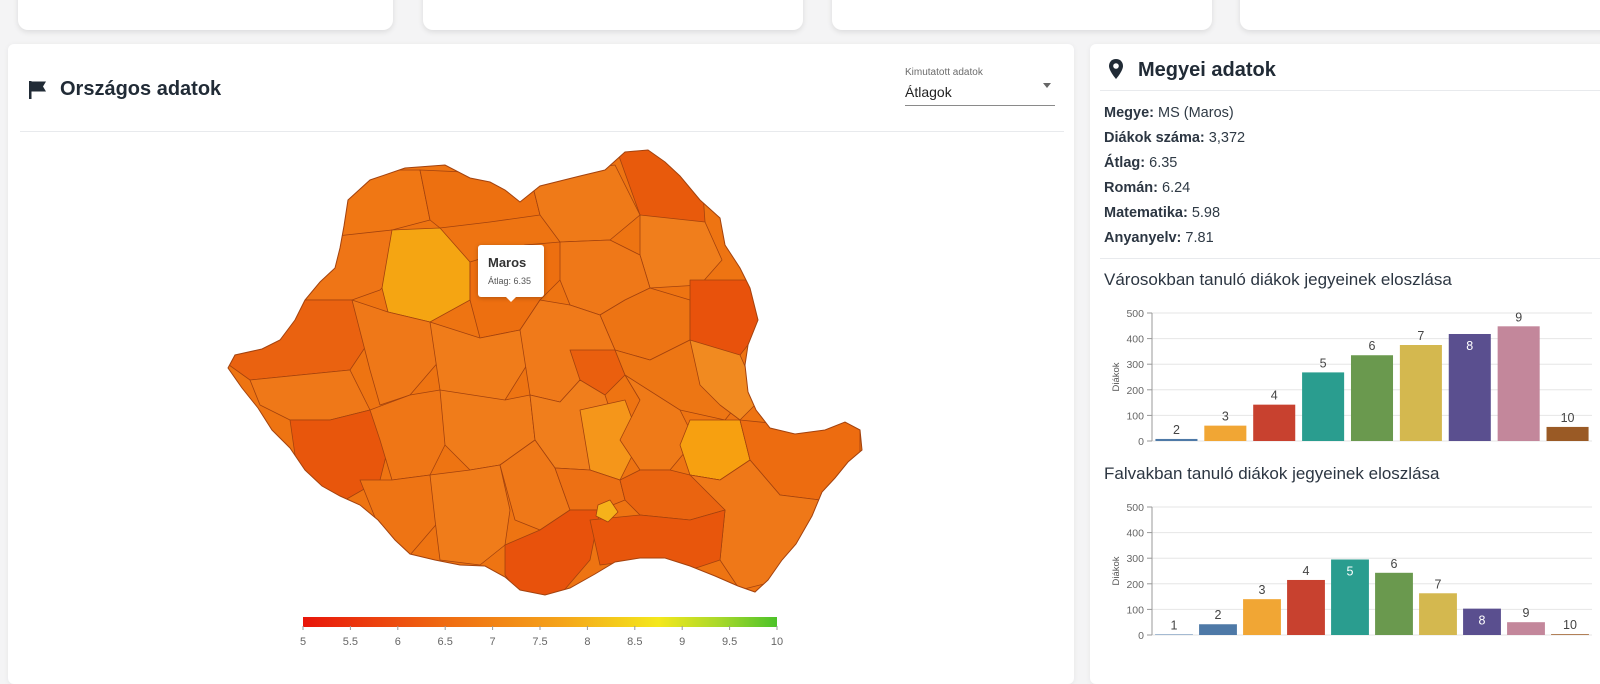 Image resolution: width=1600 pixels, height=684 pixels. I want to click on bar-value-label: 1, so click(1174, 625).